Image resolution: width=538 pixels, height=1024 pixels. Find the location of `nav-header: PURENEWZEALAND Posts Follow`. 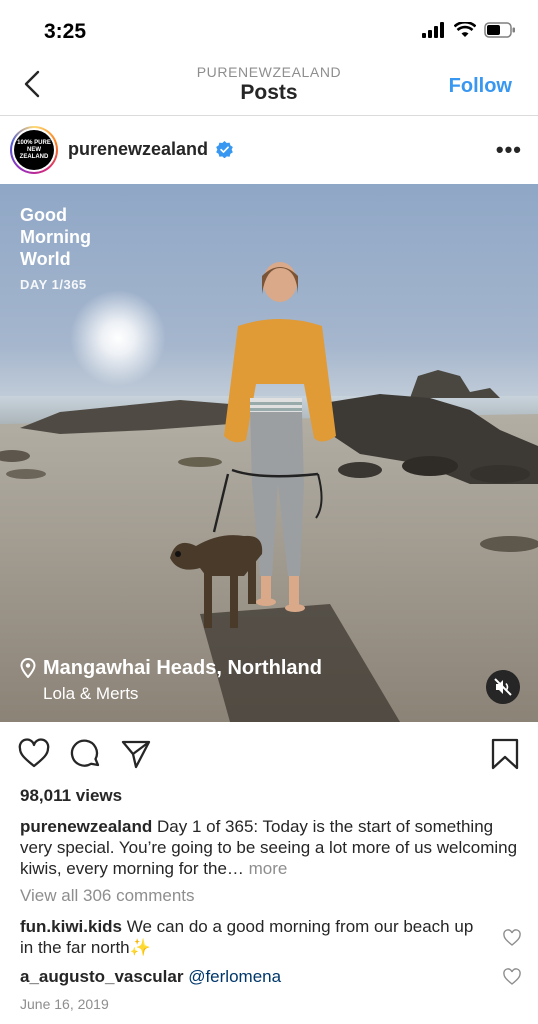

nav-header: PURENEWZEALAND Posts Follow is located at coordinates (269, 88).